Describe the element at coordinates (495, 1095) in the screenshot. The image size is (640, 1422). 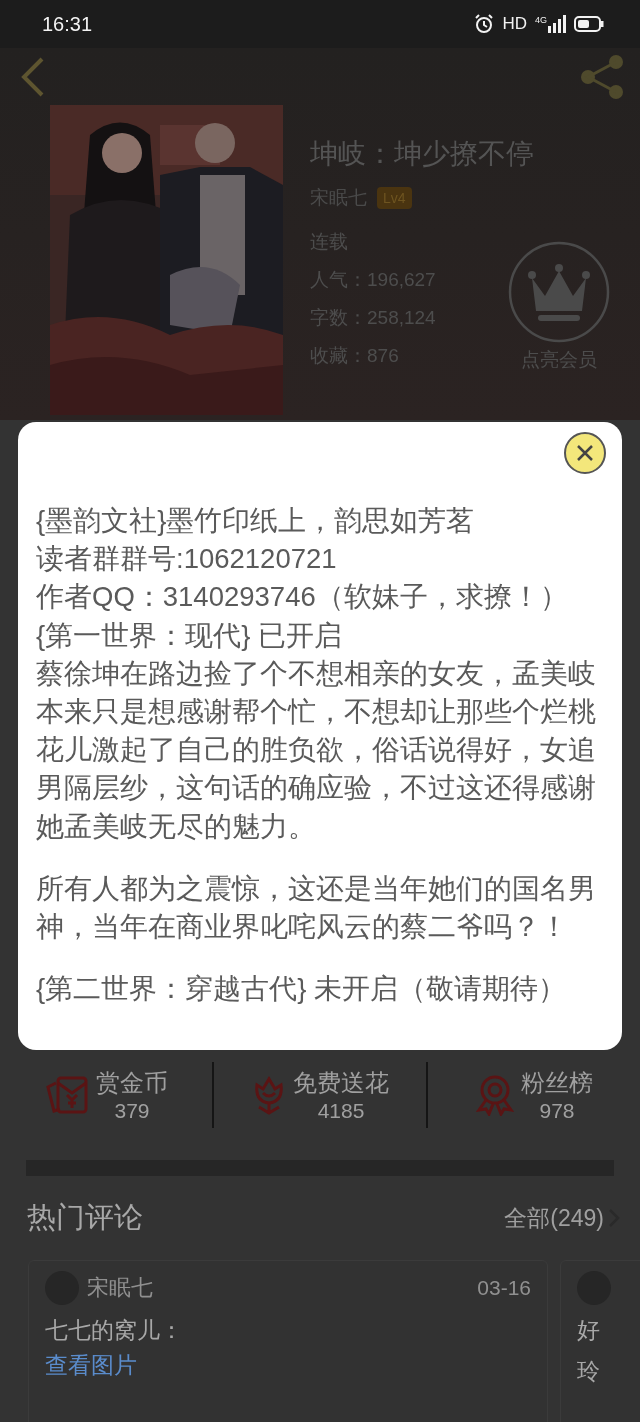
I see `medal-icon` at that location.